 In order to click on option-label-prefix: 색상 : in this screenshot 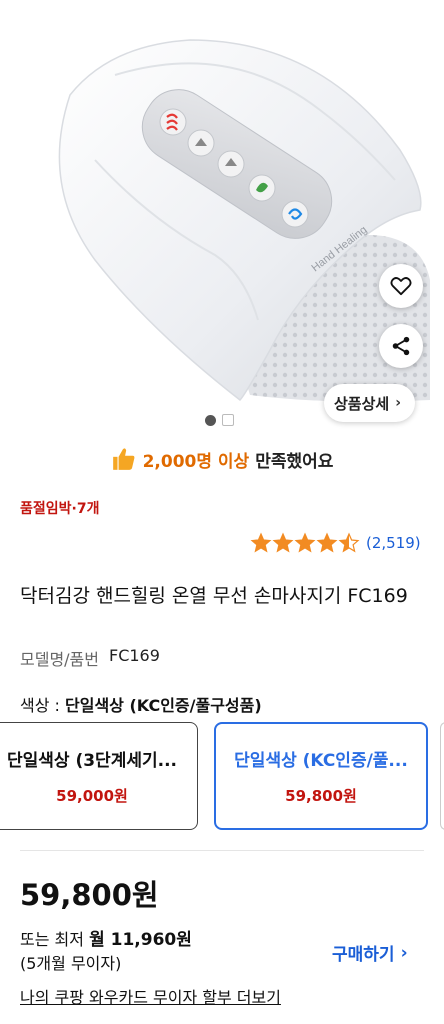, I will do `click(43, 705)`.